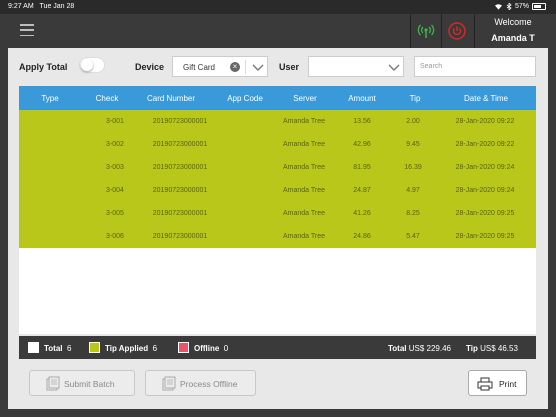 The image size is (556, 417). Describe the element at coordinates (497, 383) in the screenshot. I see `print-button: Print` at that location.